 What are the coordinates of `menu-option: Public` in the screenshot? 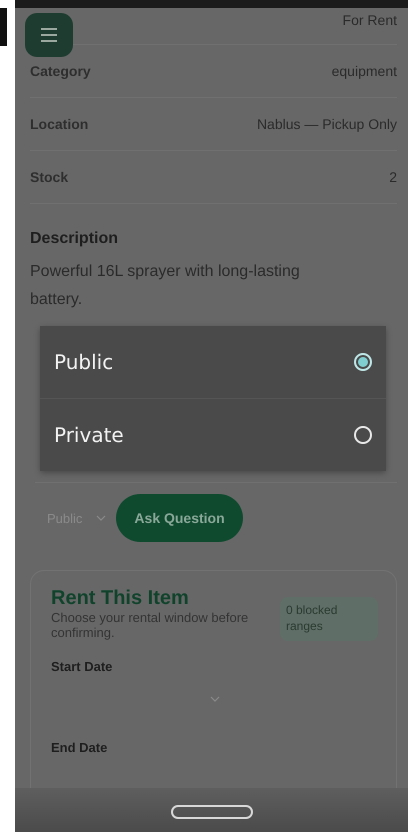 It's located at (213, 362).